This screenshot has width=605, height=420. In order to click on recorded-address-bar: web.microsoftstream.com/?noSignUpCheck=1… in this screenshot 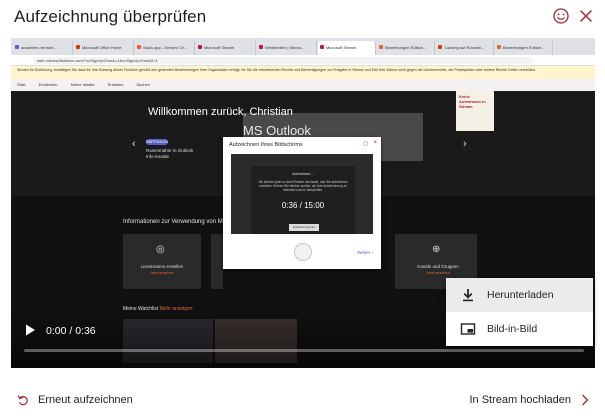, I will do `click(303, 60)`.